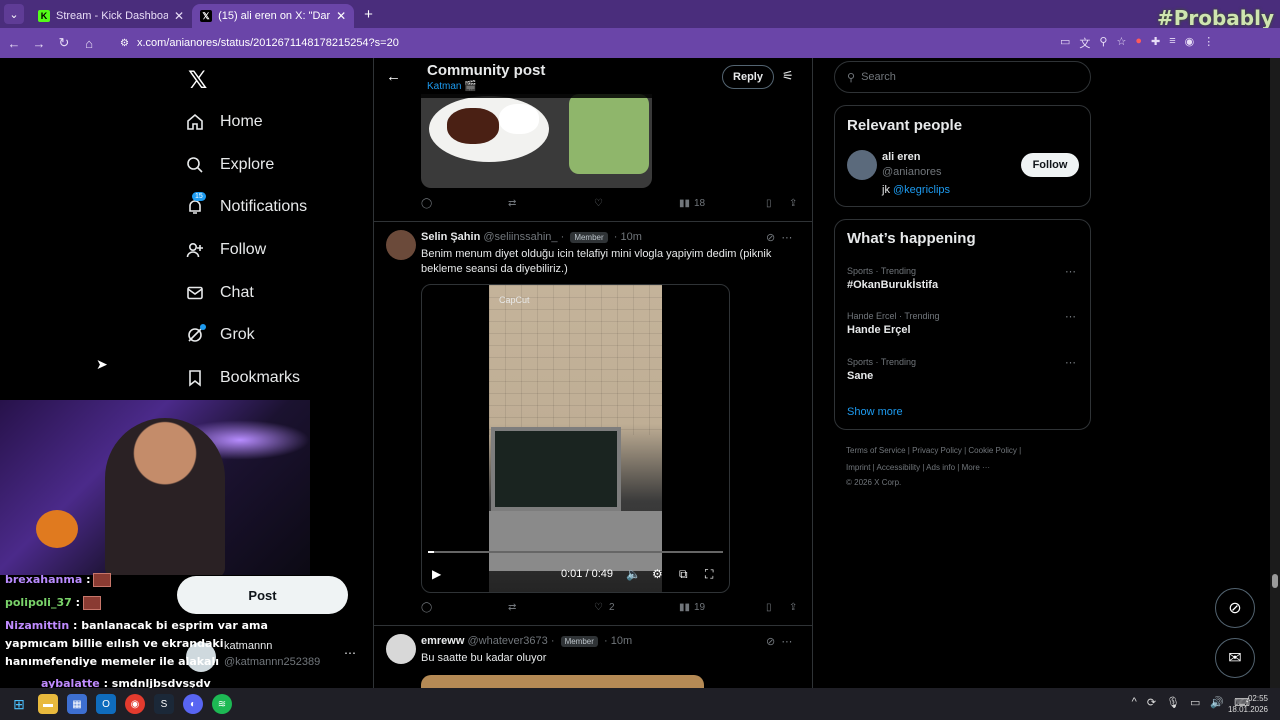 The height and width of the screenshot is (720, 1280). Describe the element at coordinates (450, 237) in the screenshot. I see `author-name: Selin Şahin` at that location.